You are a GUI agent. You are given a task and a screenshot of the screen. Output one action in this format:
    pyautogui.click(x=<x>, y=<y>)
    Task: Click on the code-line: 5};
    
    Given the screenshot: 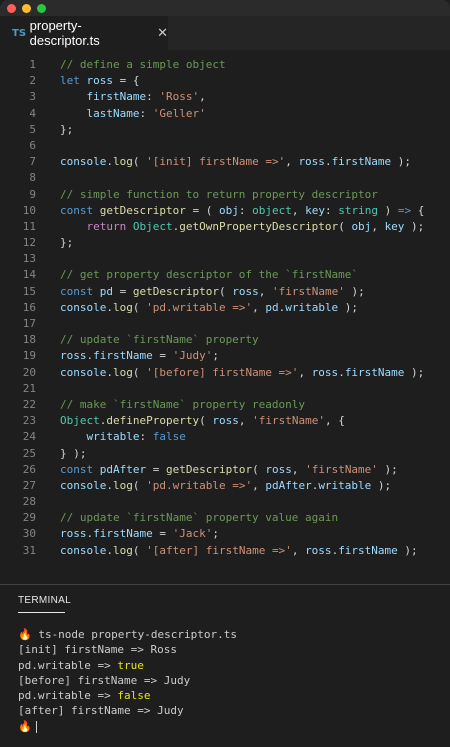 What is the action you would take?
    pyautogui.click(x=225, y=130)
    